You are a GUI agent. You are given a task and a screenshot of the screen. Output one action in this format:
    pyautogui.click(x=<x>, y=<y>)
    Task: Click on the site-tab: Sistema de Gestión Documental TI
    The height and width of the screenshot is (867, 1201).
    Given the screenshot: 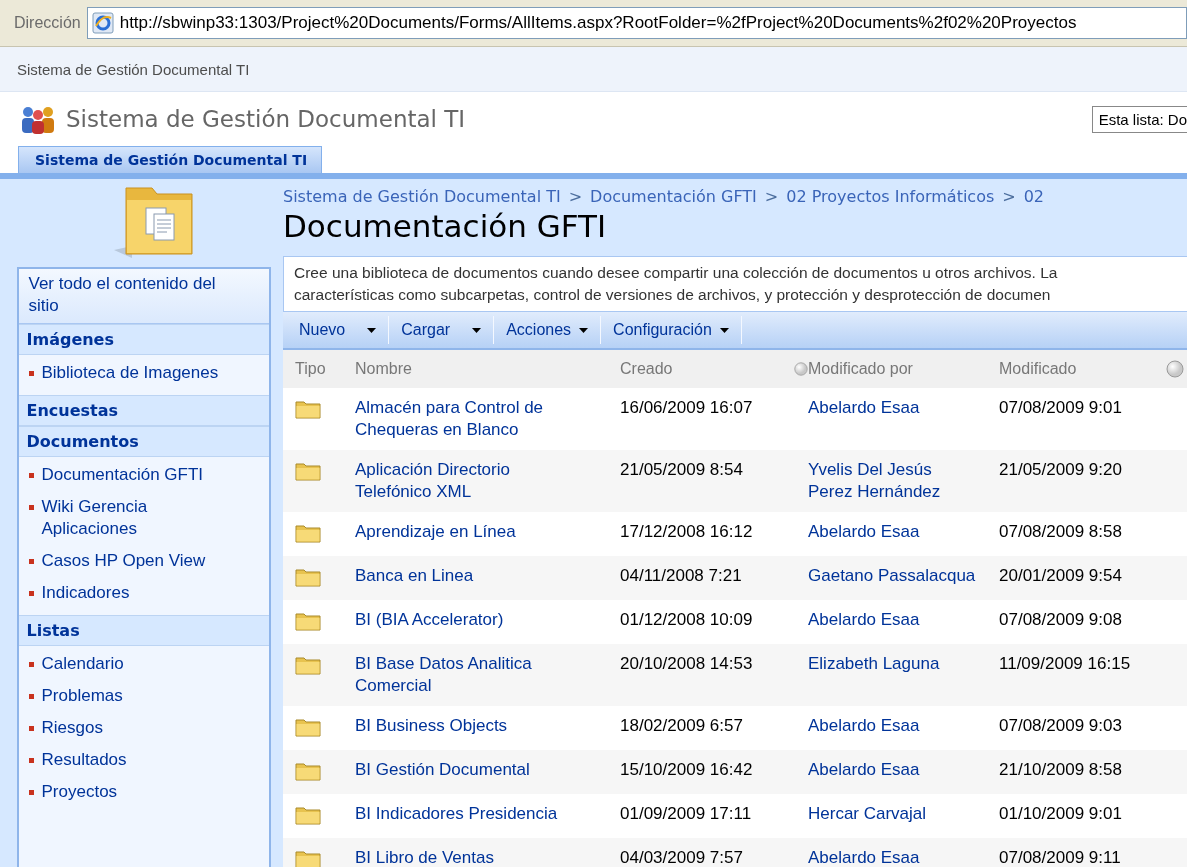 What is the action you would take?
    pyautogui.click(x=170, y=159)
    